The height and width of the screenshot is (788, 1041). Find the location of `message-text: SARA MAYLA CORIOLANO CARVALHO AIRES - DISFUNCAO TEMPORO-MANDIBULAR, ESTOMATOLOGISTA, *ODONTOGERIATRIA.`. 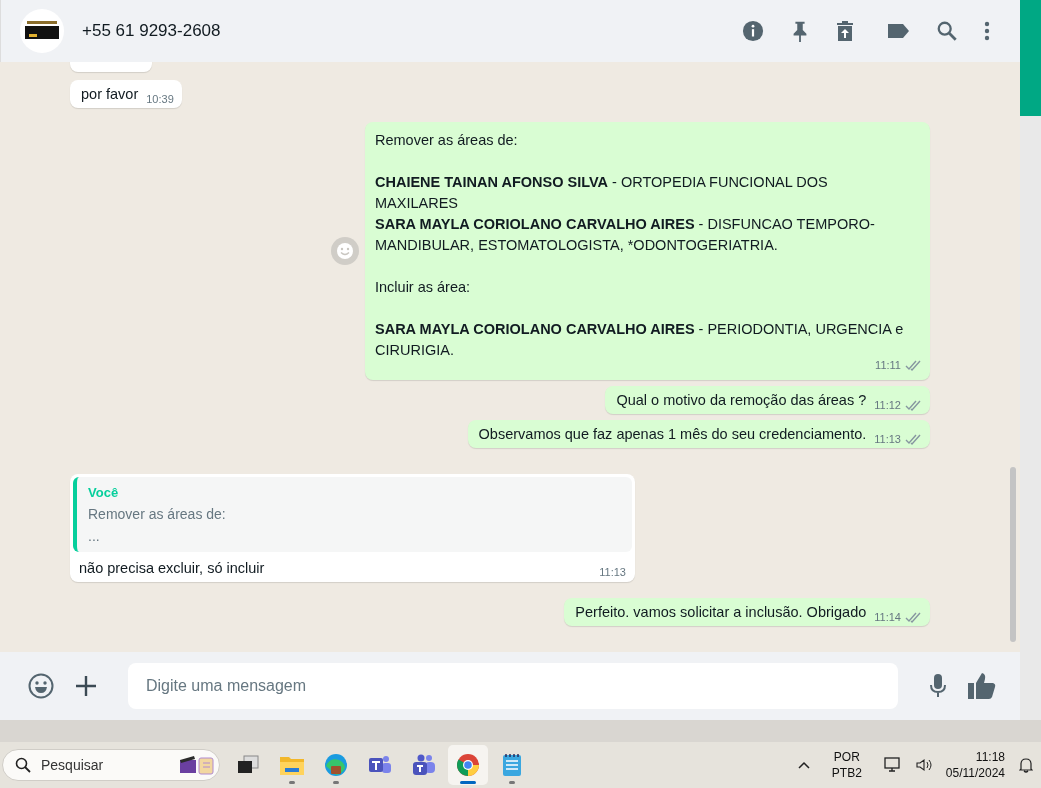

message-text: SARA MAYLA CORIOLANO CARVALHO AIRES - DISFUNCAO TEMPORO-MANDIBULAR, ESTOMATOLOGISTA, *ODONTOGERIATRIA. is located at coordinates (625, 235).